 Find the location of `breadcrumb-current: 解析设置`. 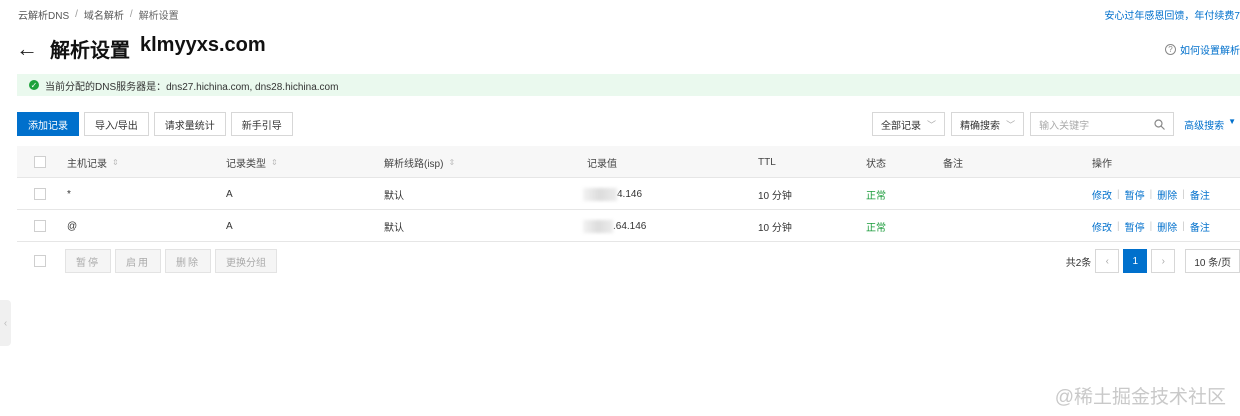

breadcrumb-current: 解析设置 is located at coordinates (158, 16).